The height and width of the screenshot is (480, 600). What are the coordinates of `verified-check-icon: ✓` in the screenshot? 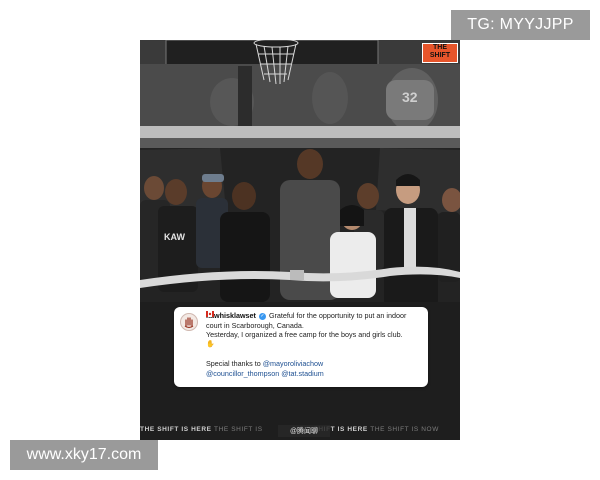 It's located at (262, 316).